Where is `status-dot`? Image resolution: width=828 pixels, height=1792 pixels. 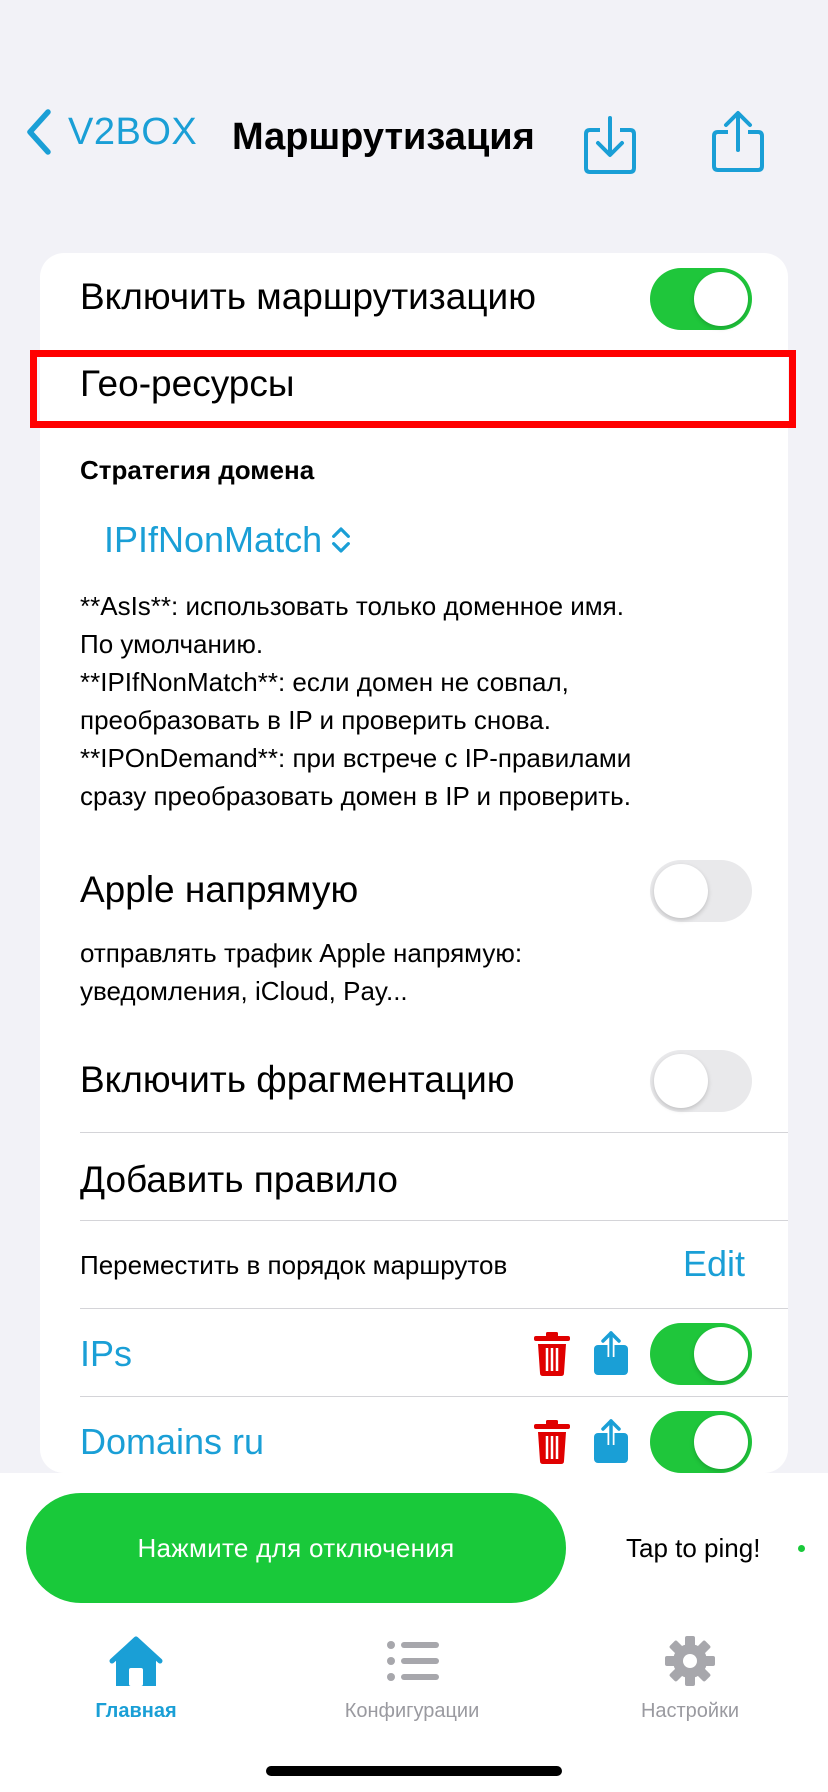
status-dot is located at coordinates (801, 1548).